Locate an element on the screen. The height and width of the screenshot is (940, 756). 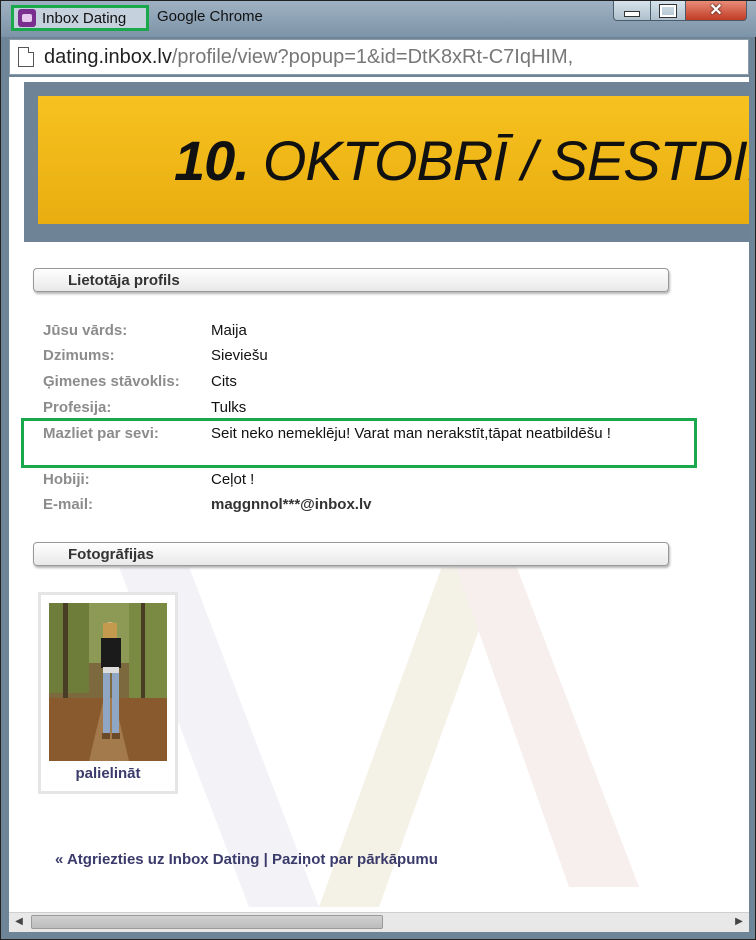
profile-label: Dzimums: is located at coordinates (79, 355).